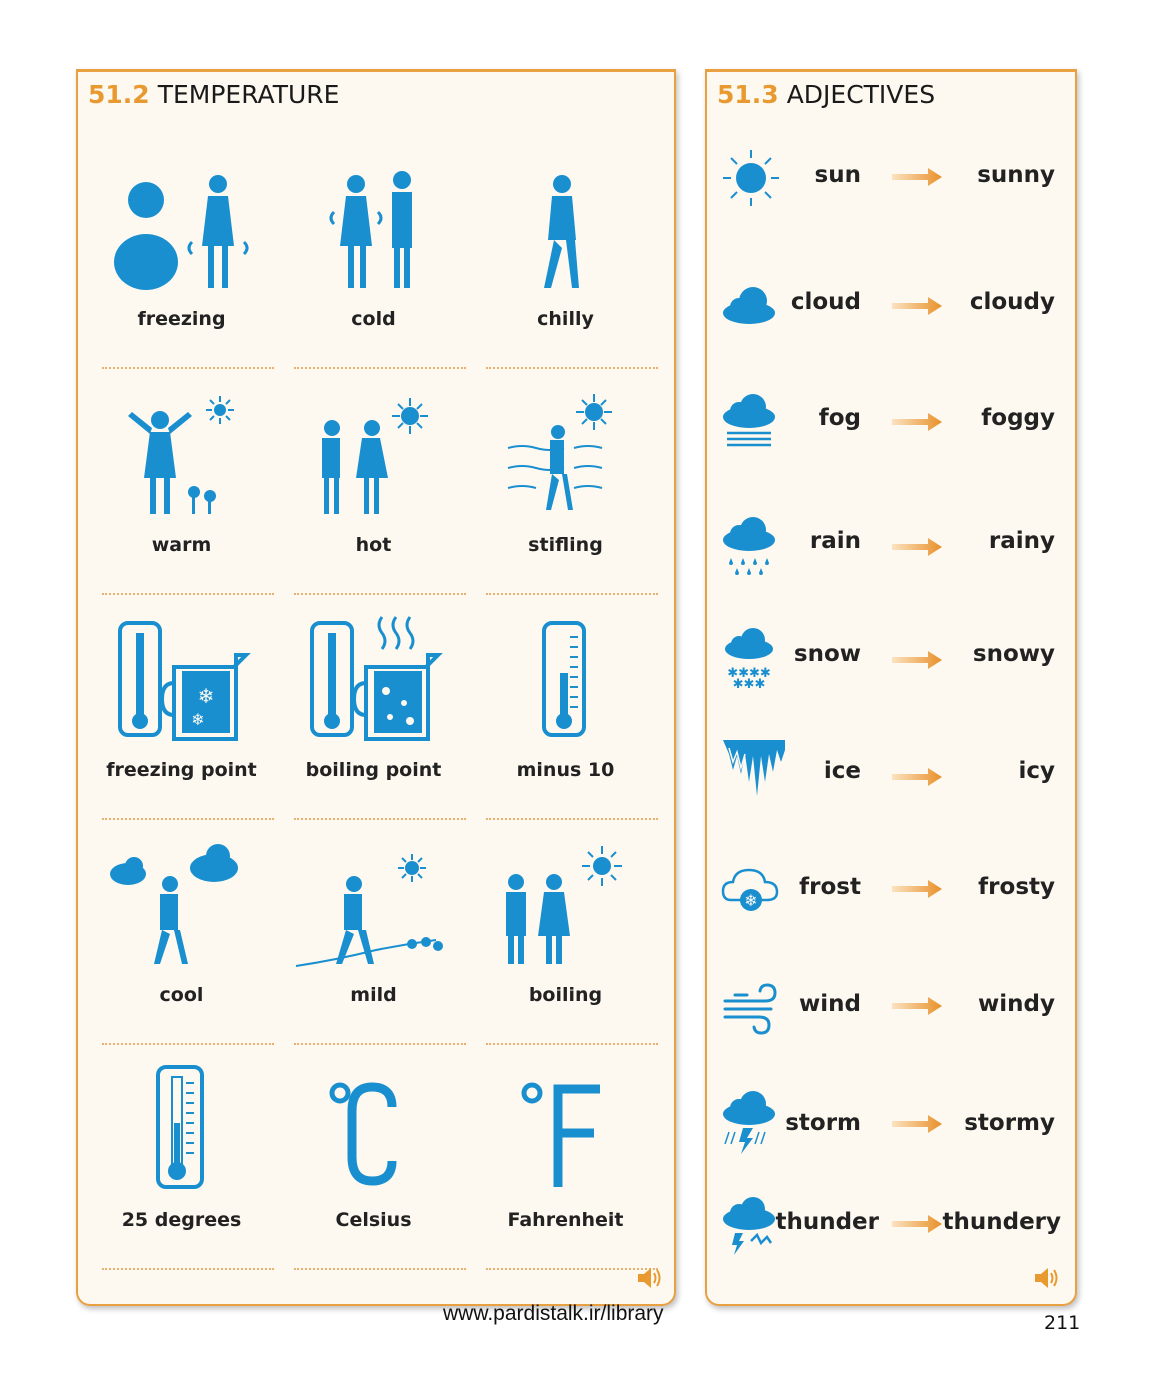  What do you see at coordinates (181, 545) in the screenshot?
I see `vocab-label: warm` at bounding box center [181, 545].